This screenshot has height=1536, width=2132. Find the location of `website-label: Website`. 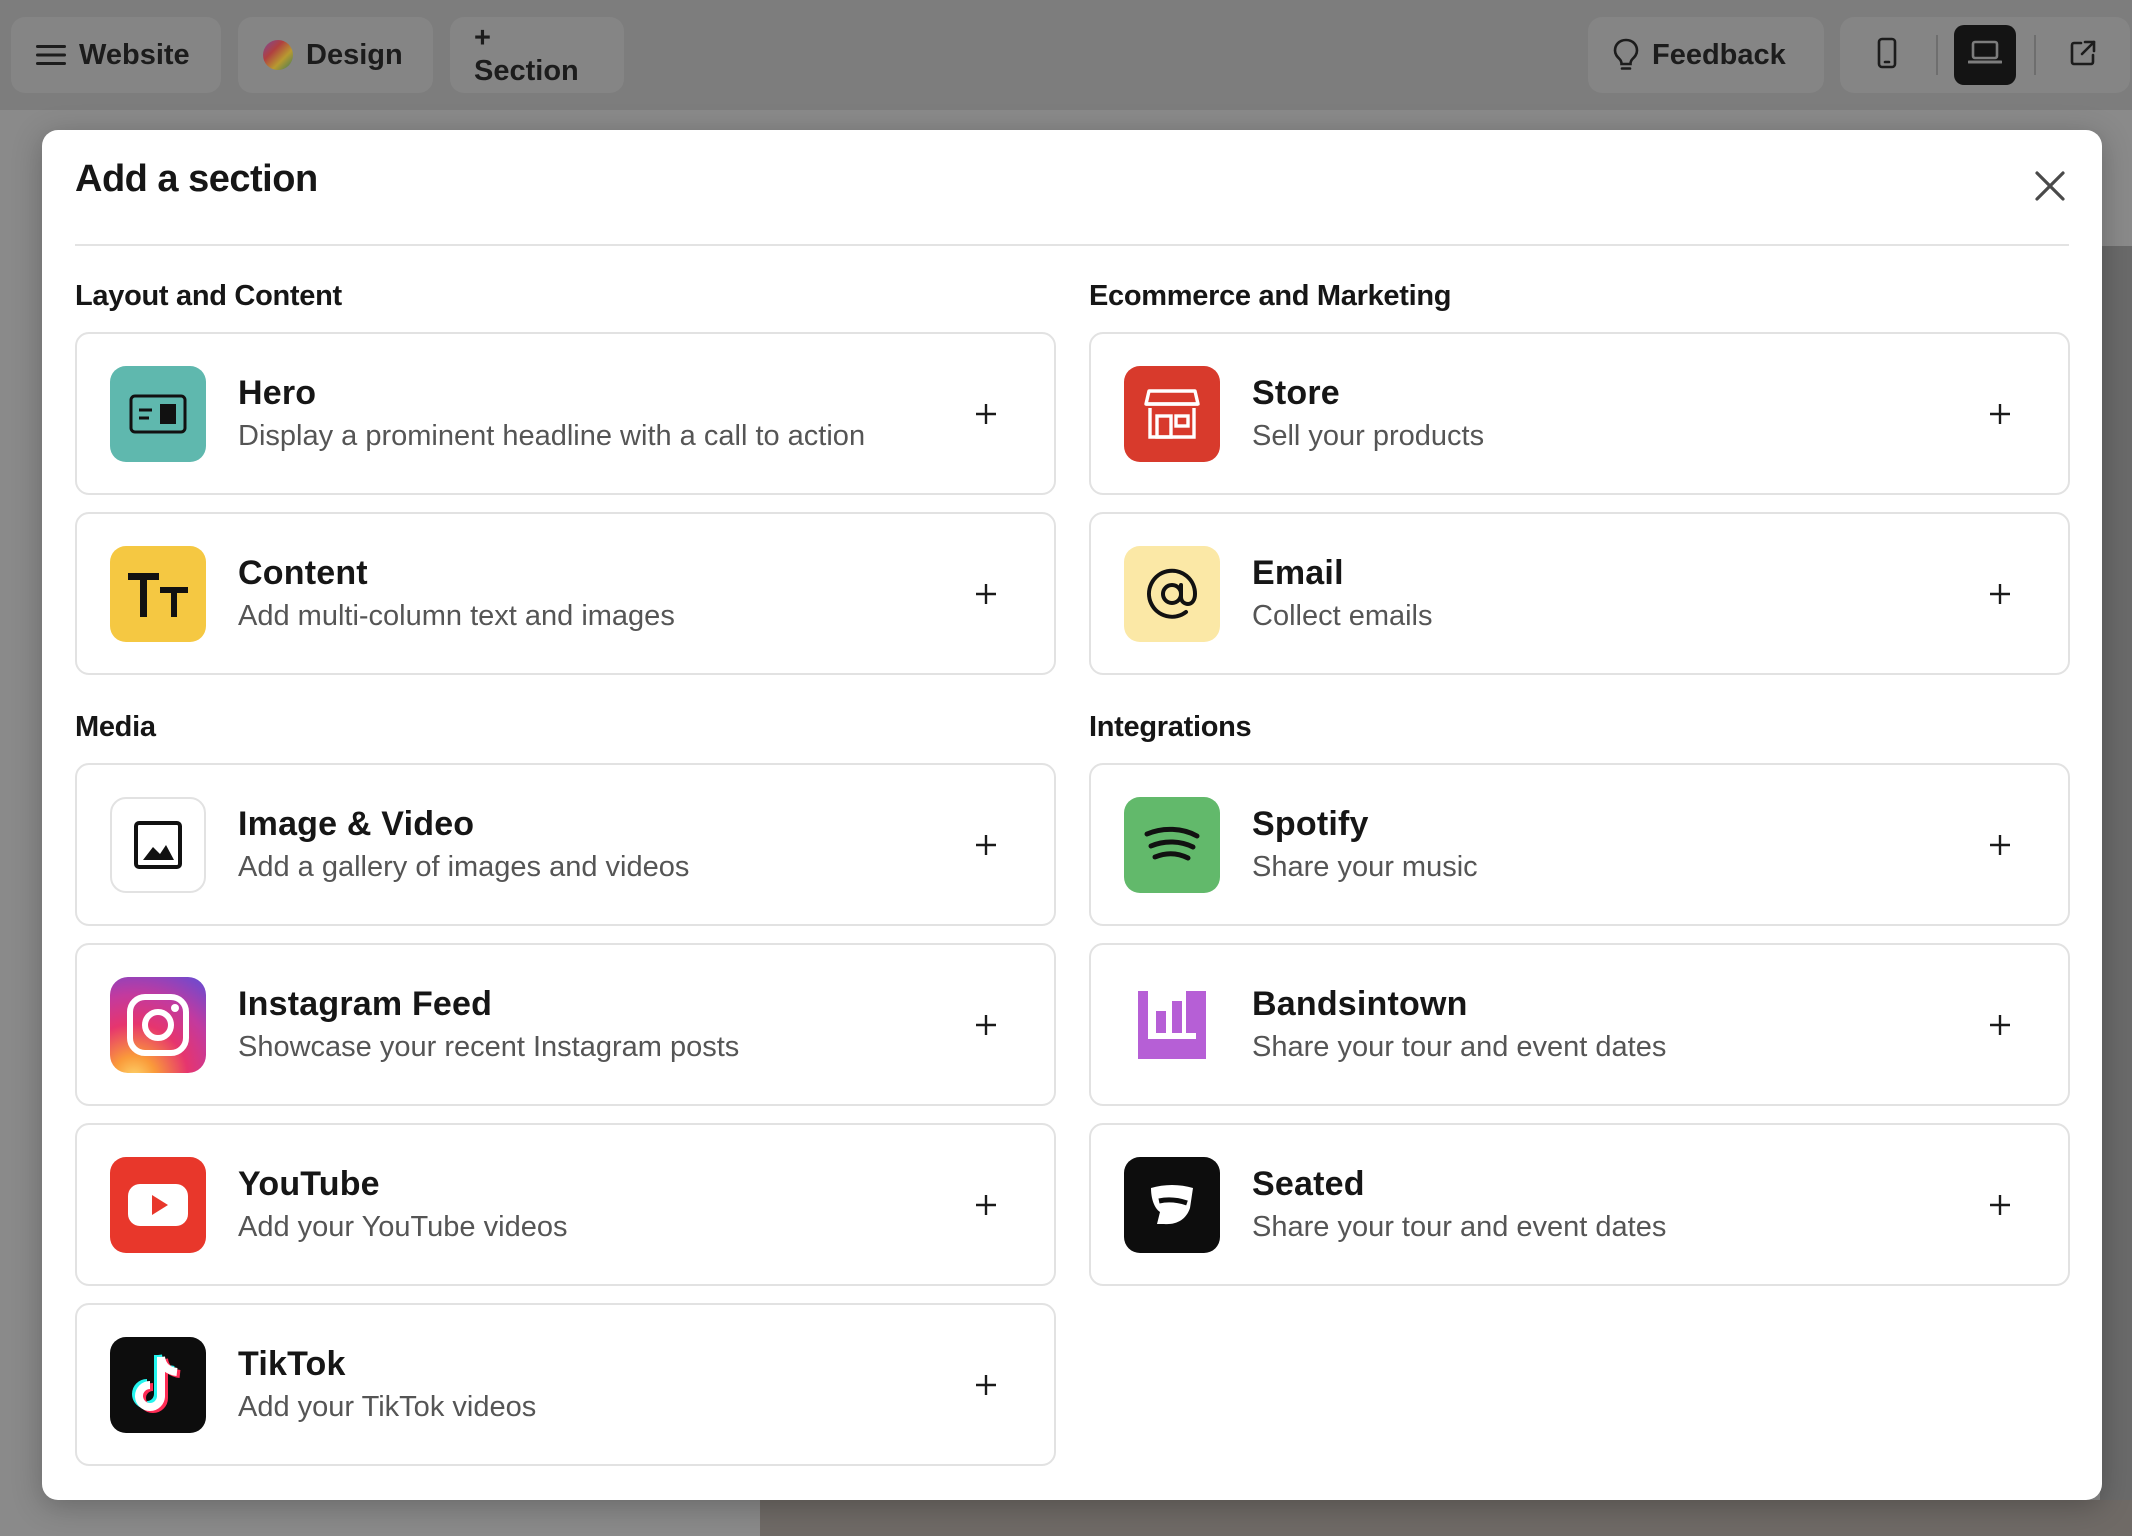

website-label: Website is located at coordinates (134, 54).